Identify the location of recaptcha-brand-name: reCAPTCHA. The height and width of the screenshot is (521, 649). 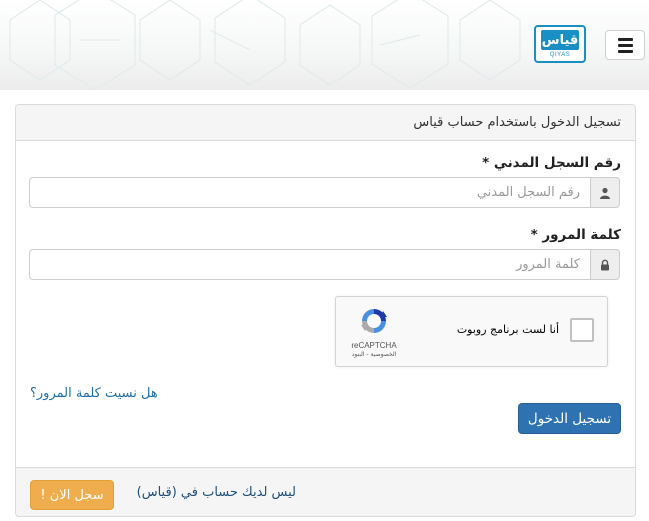
(374, 345).